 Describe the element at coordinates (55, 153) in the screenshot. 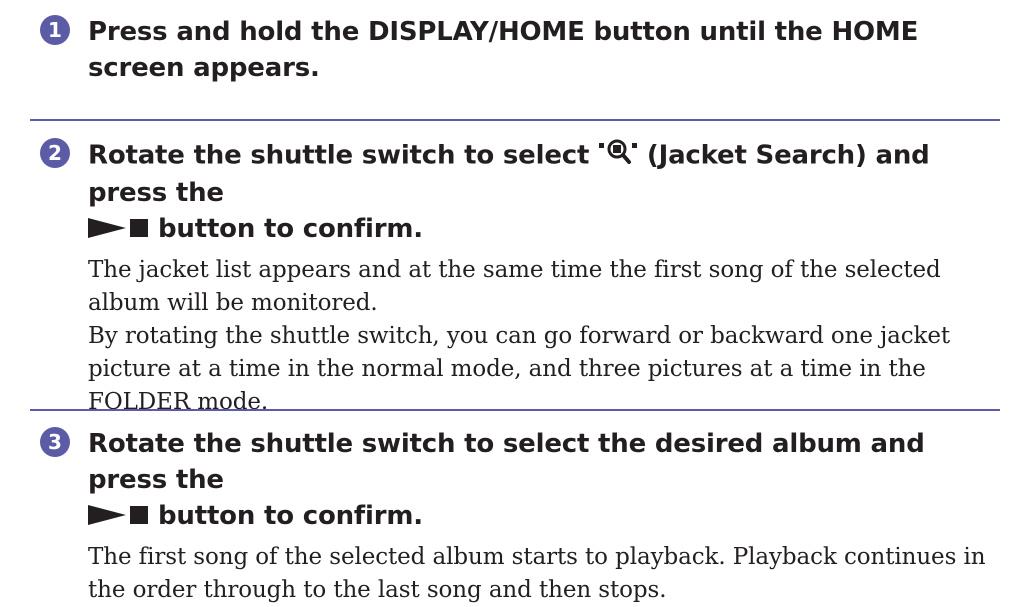

I see `step-2-number: 2` at that location.